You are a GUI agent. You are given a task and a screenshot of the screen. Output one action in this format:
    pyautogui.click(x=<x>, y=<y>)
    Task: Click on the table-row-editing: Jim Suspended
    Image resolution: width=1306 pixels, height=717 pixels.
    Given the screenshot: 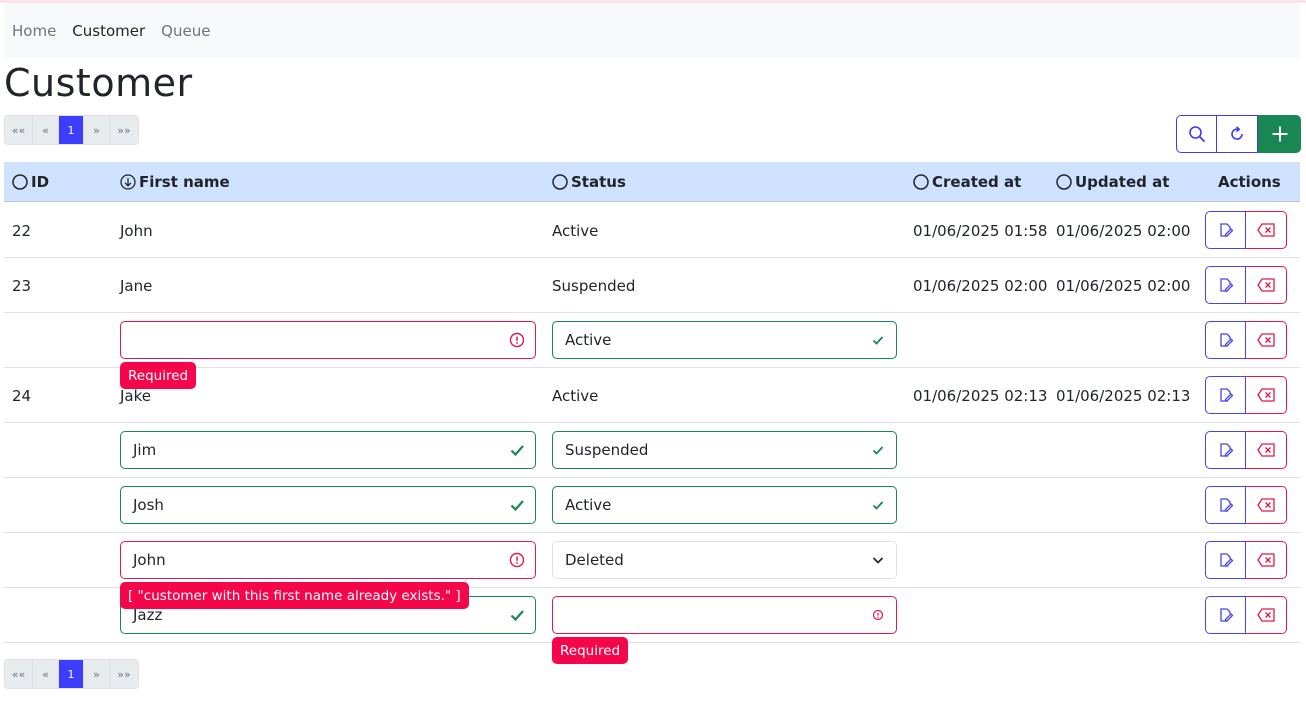 What is the action you would take?
    pyautogui.click(x=652, y=450)
    